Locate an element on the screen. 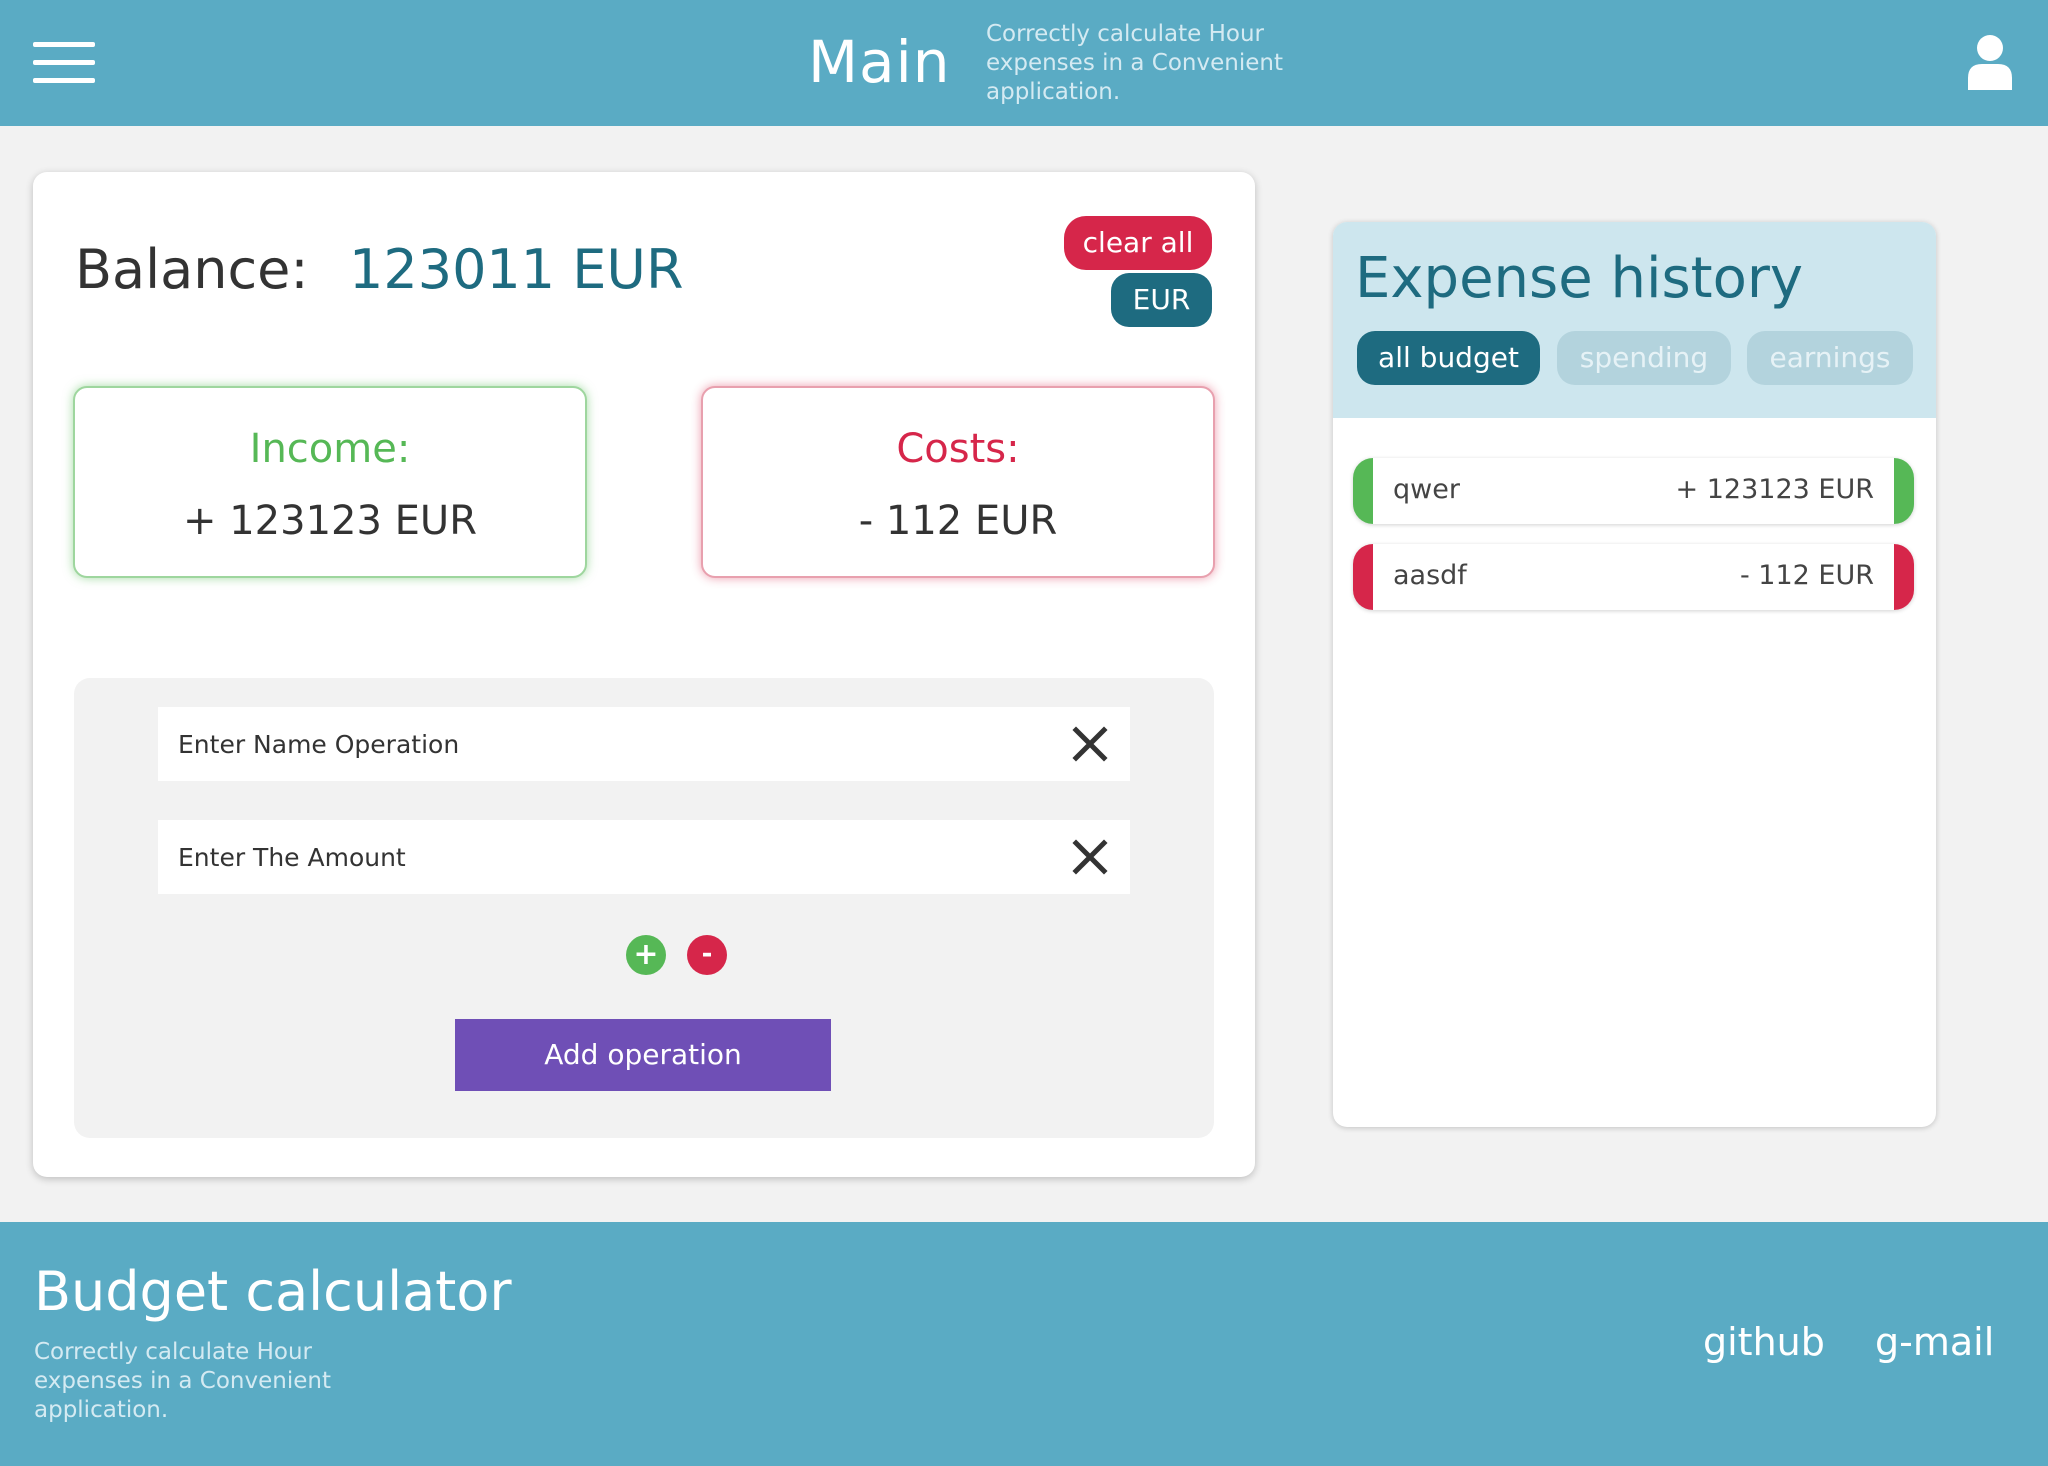 The image size is (2048, 1466). operation-name-input is located at coordinates (593, 744).